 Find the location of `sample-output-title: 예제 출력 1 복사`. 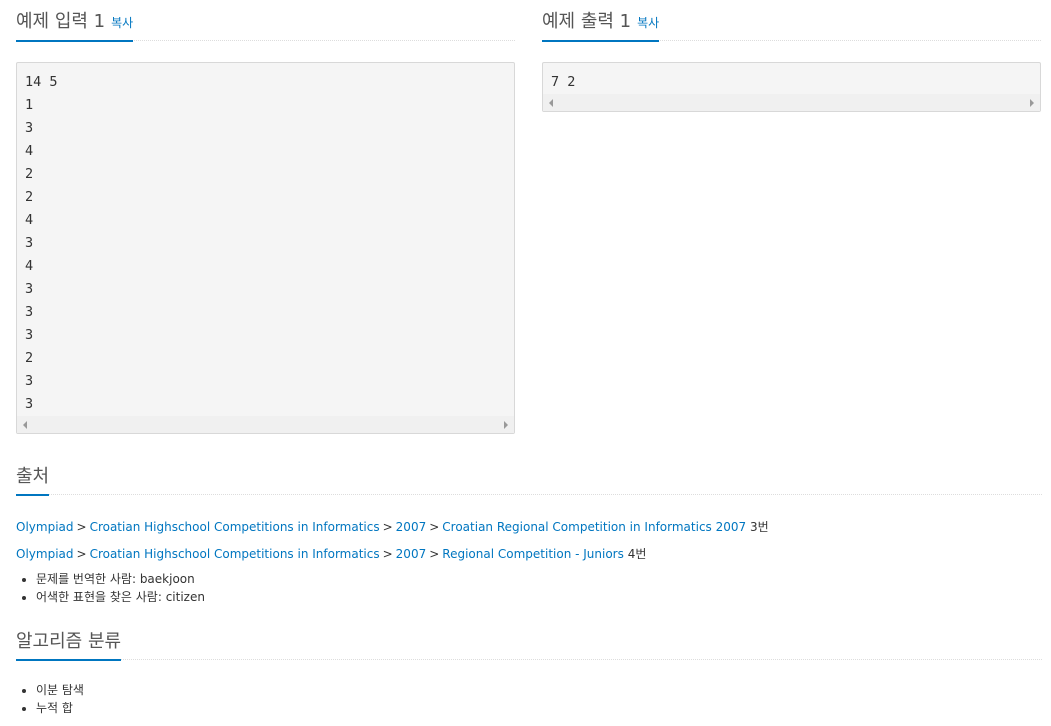

sample-output-title: 예제 출력 1 복사 is located at coordinates (601, 24).